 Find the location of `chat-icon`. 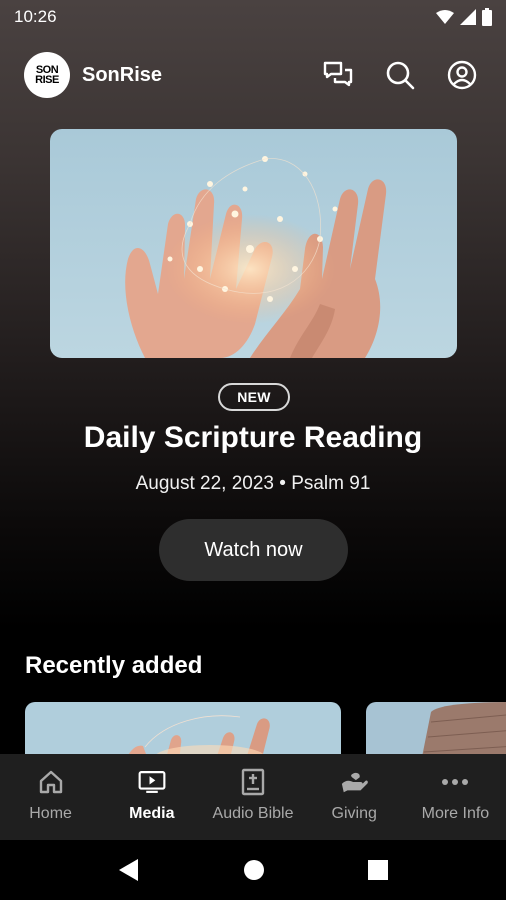

chat-icon is located at coordinates (338, 74).